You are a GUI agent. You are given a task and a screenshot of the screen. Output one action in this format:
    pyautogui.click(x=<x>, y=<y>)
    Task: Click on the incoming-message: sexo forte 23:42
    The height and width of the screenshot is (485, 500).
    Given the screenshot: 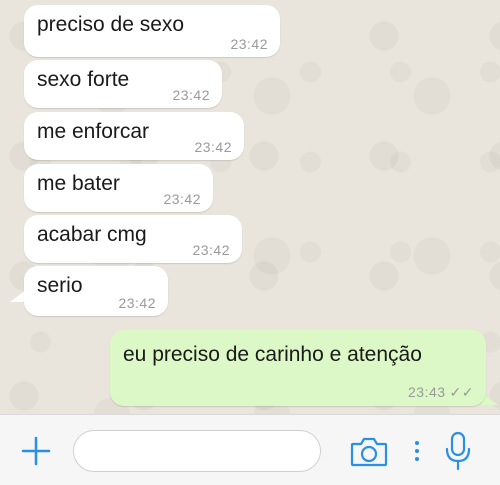 What is the action you would take?
    pyautogui.click(x=123, y=84)
    